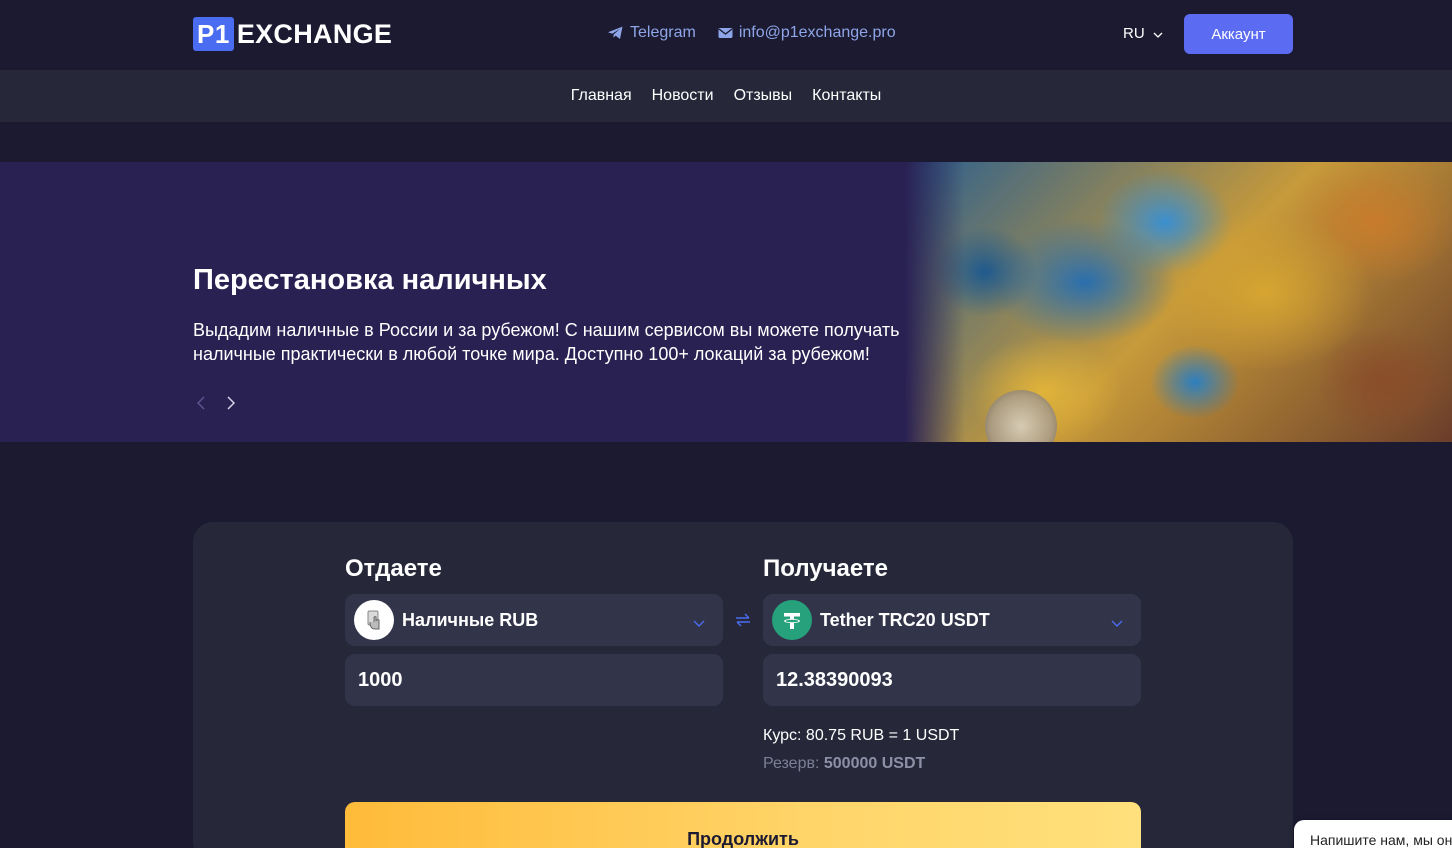 The image size is (1452, 848). I want to click on nav-item-reviews: Отзывы, so click(763, 96).